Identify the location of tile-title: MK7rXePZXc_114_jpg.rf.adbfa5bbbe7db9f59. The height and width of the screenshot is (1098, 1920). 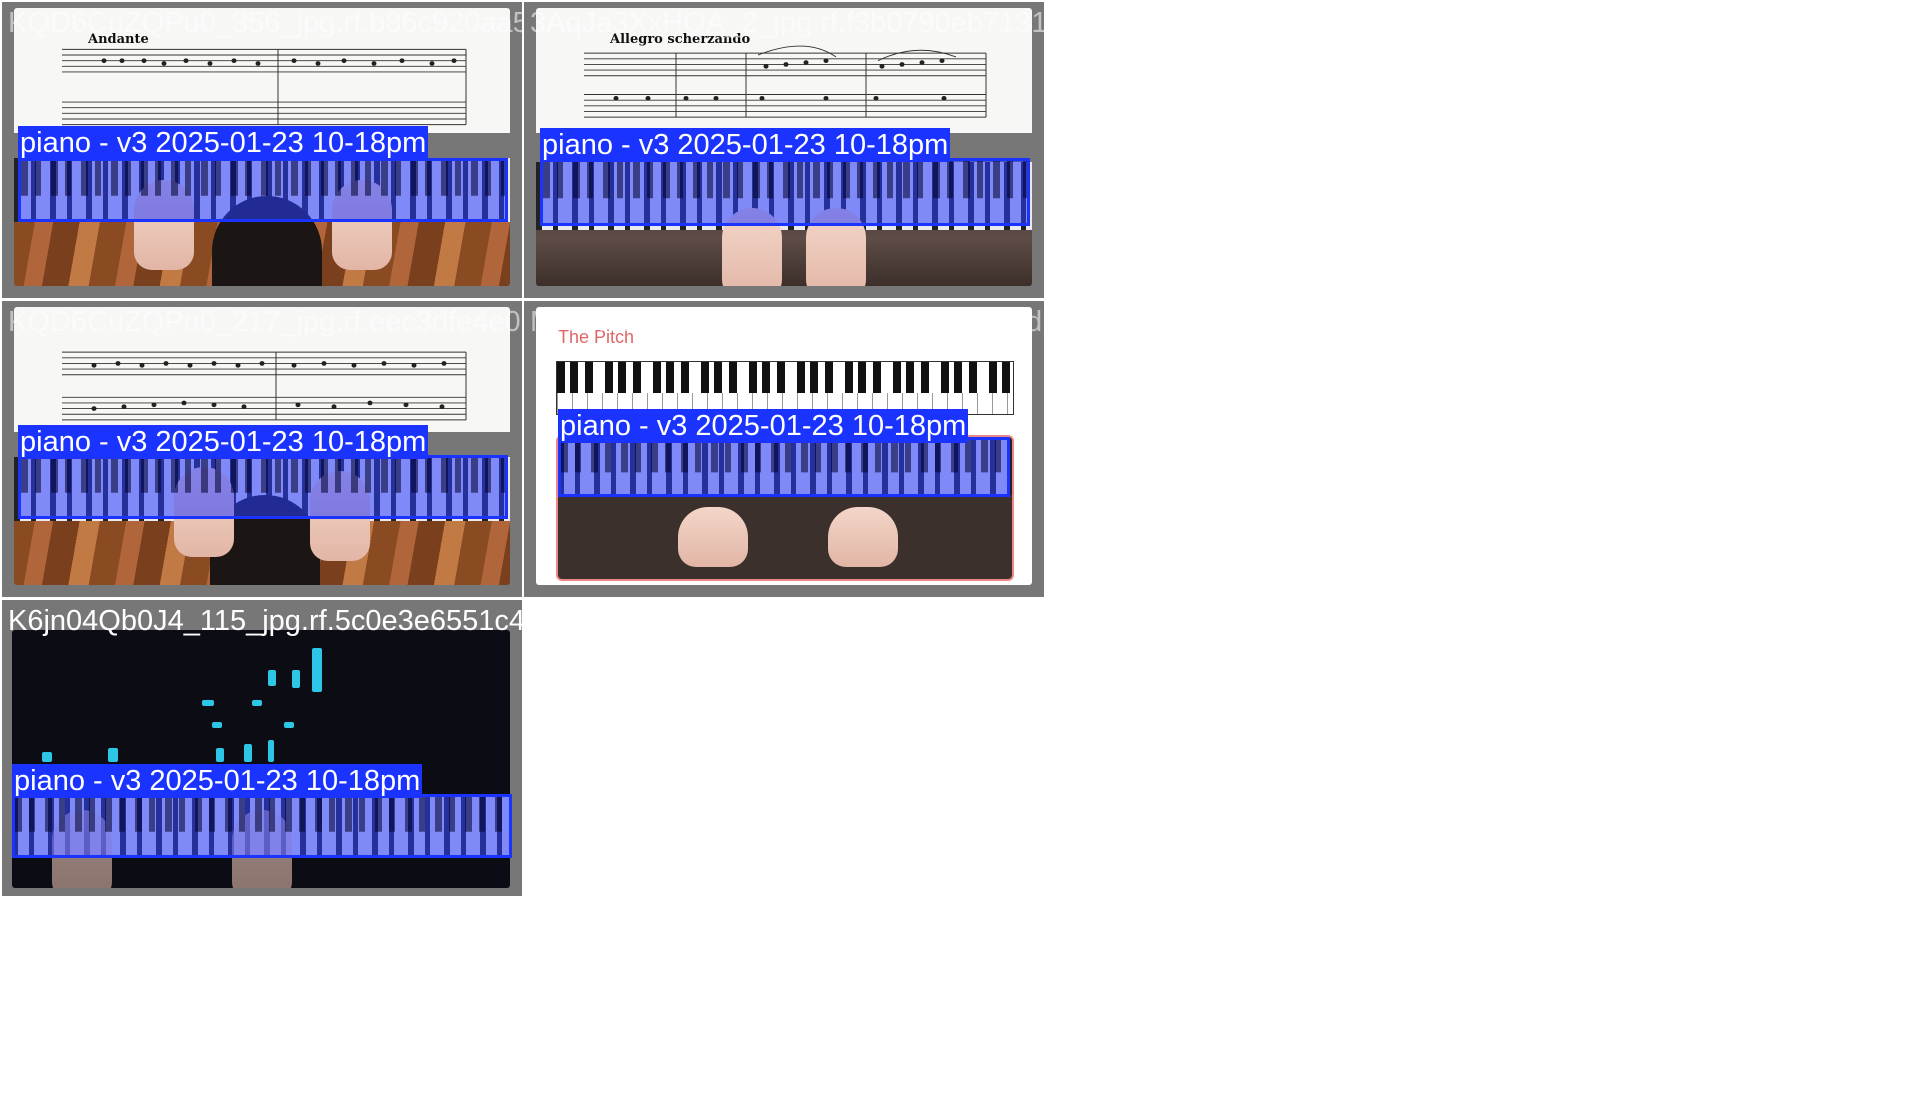
(787, 322).